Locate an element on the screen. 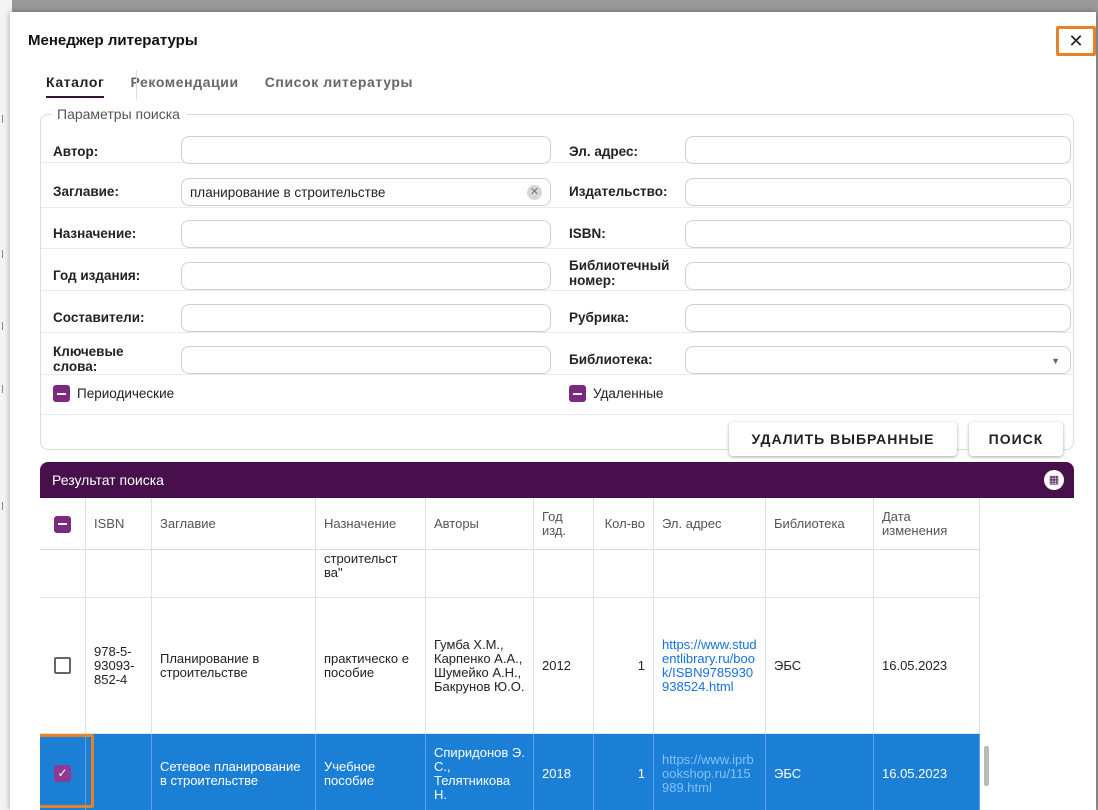 The height and width of the screenshot is (810, 1098). email-input is located at coordinates (878, 150).